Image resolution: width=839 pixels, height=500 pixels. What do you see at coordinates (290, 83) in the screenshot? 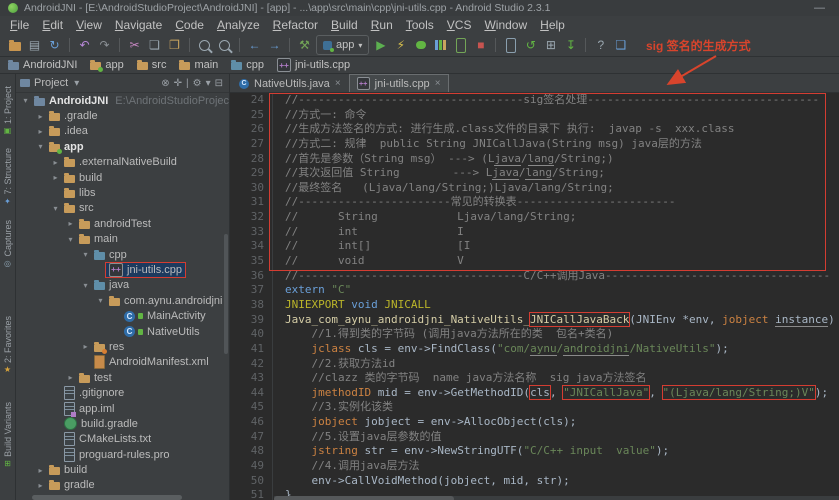
I see `tab-nativeutils-java: C NativeUtils.java ×` at bounding box center [290, 83].